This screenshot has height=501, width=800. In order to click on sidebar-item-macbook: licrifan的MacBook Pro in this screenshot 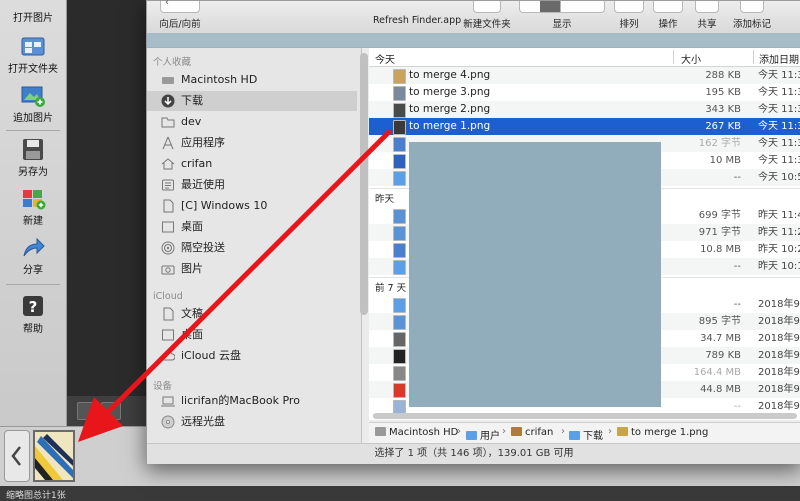, I will do `click(252, 401)`.